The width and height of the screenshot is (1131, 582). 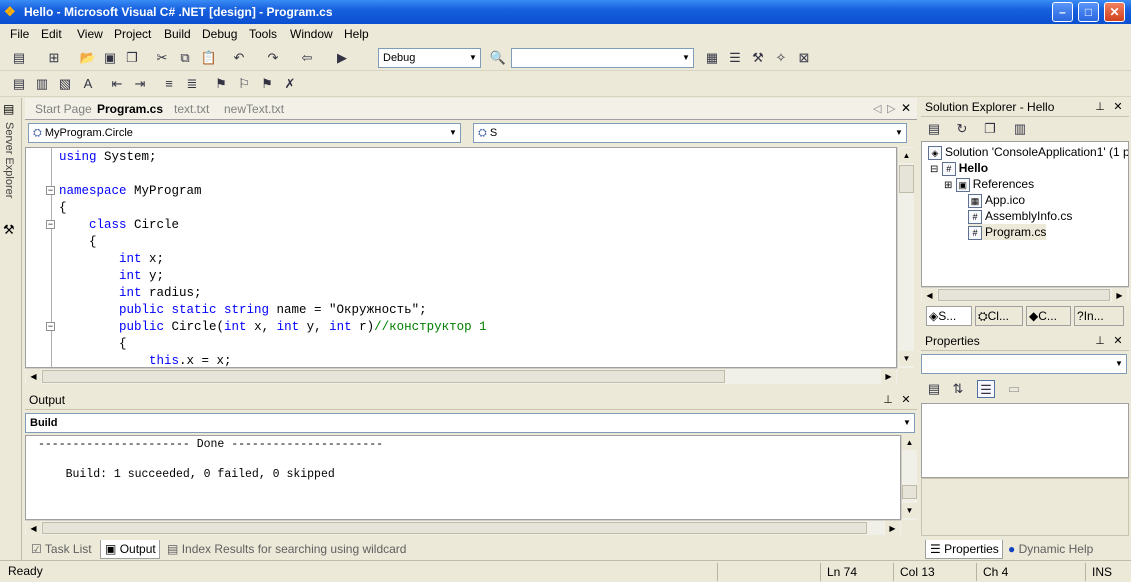 What do you see at coordinates (221, 84) in the screenshot?
I see `bookmark-icon: ⚑` at bounding box center [221, 84].